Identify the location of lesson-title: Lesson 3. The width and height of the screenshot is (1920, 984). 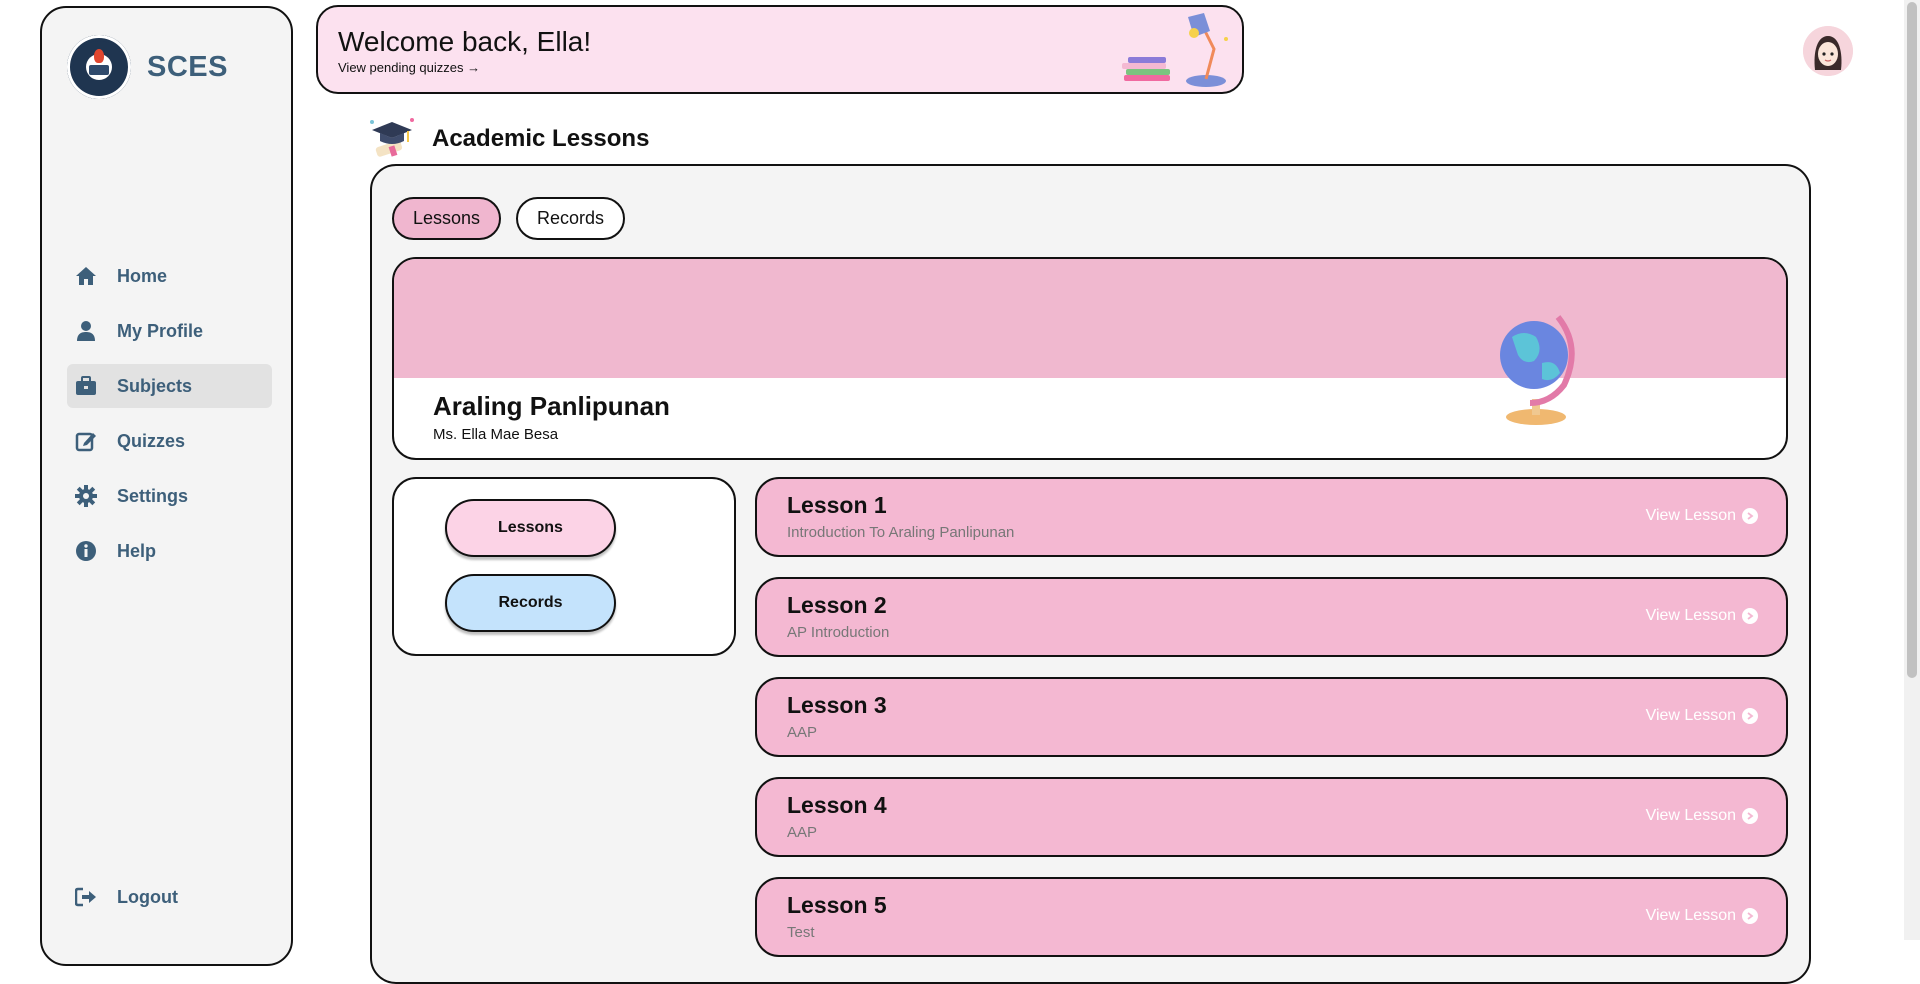
(837, 705).